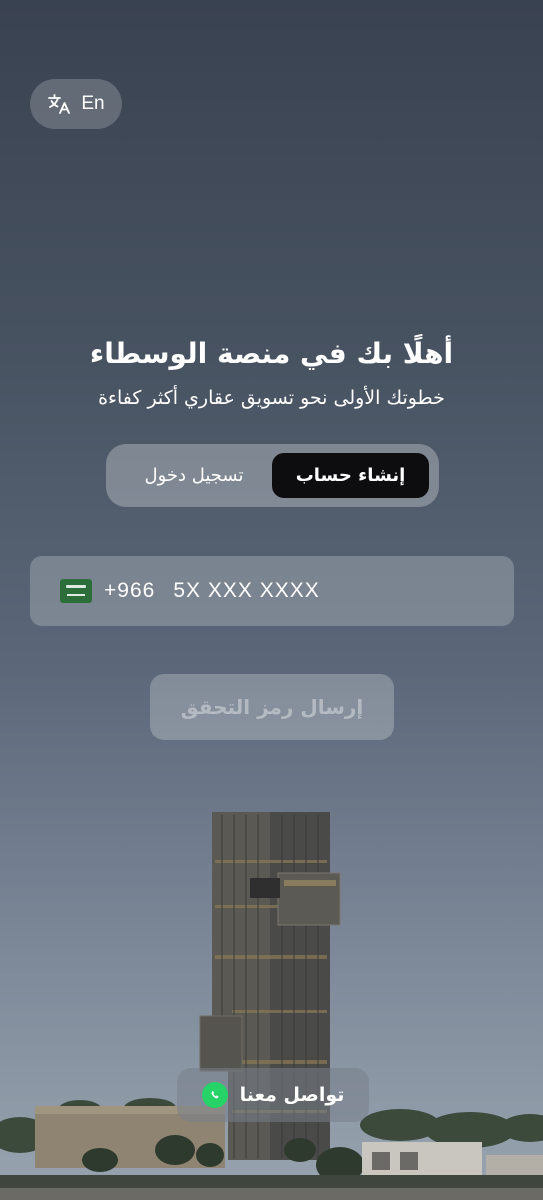 The width and height of the screenshot is (543, 1200). I want to click on welcome-title: أهلًا بك في منصة الوسطاء, so click(271, 353).